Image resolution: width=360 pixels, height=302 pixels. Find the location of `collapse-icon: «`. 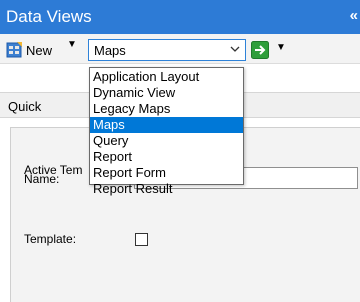

collapse-icon: « is located at coordinates (354, 15).